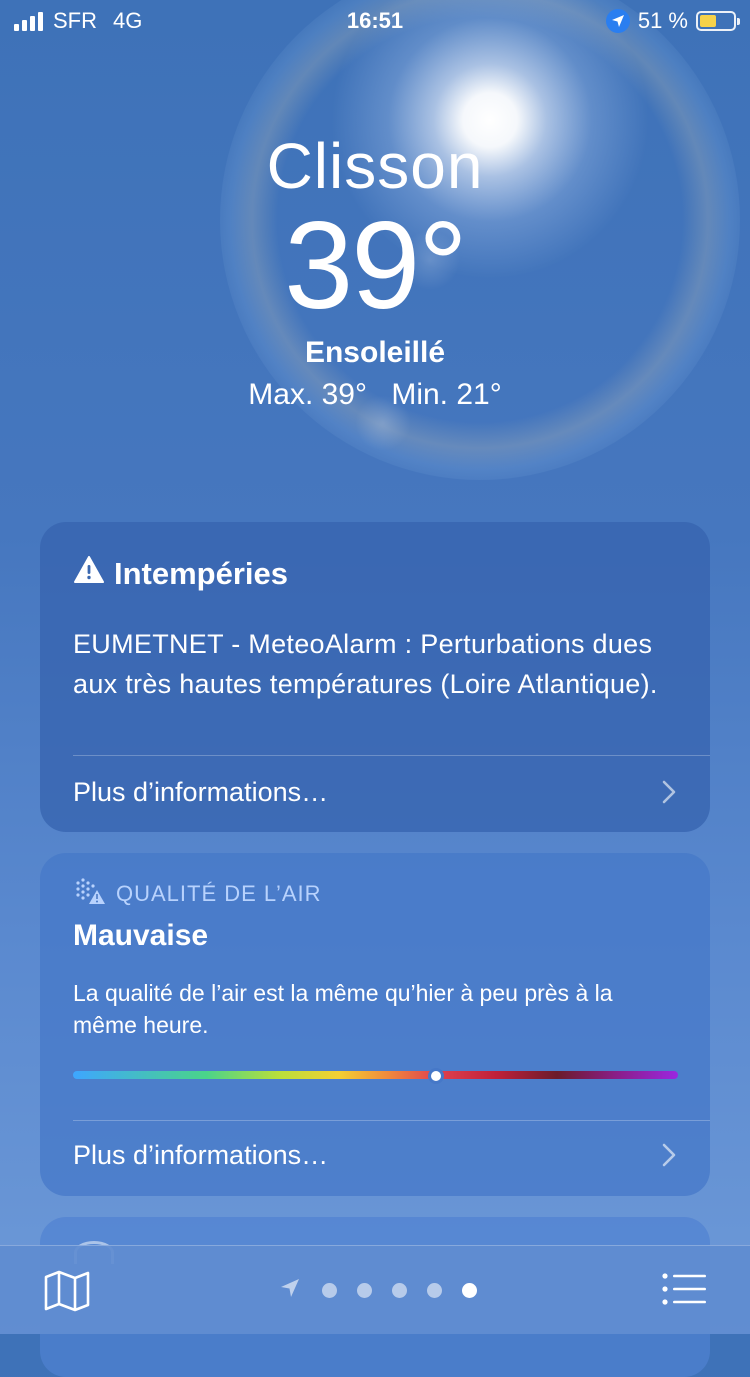  What do you see at coordinates (375, 1076) in the screenshot?
I see `air-quality-scale` at bounding box center [375, 1076].